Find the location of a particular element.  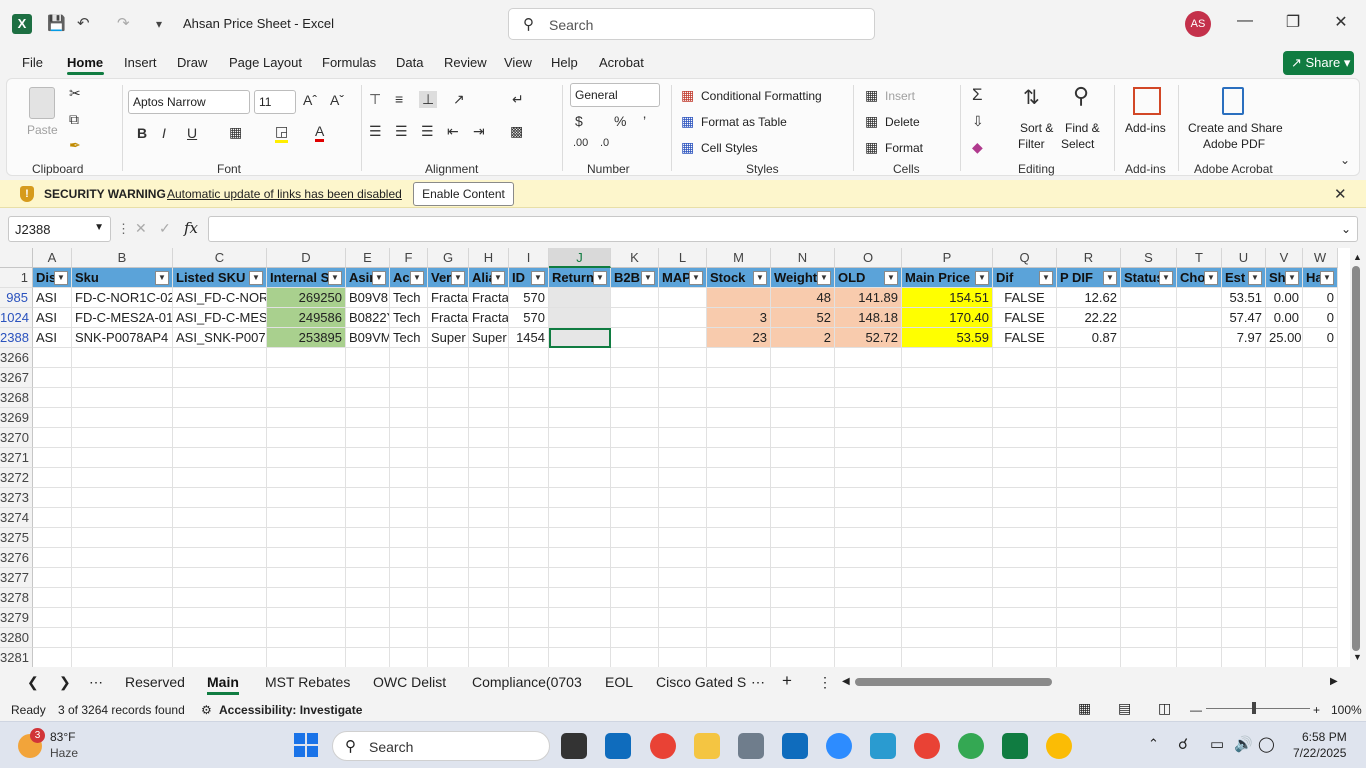

copy-icon: ⧉ is located at coordinates (74, 119).